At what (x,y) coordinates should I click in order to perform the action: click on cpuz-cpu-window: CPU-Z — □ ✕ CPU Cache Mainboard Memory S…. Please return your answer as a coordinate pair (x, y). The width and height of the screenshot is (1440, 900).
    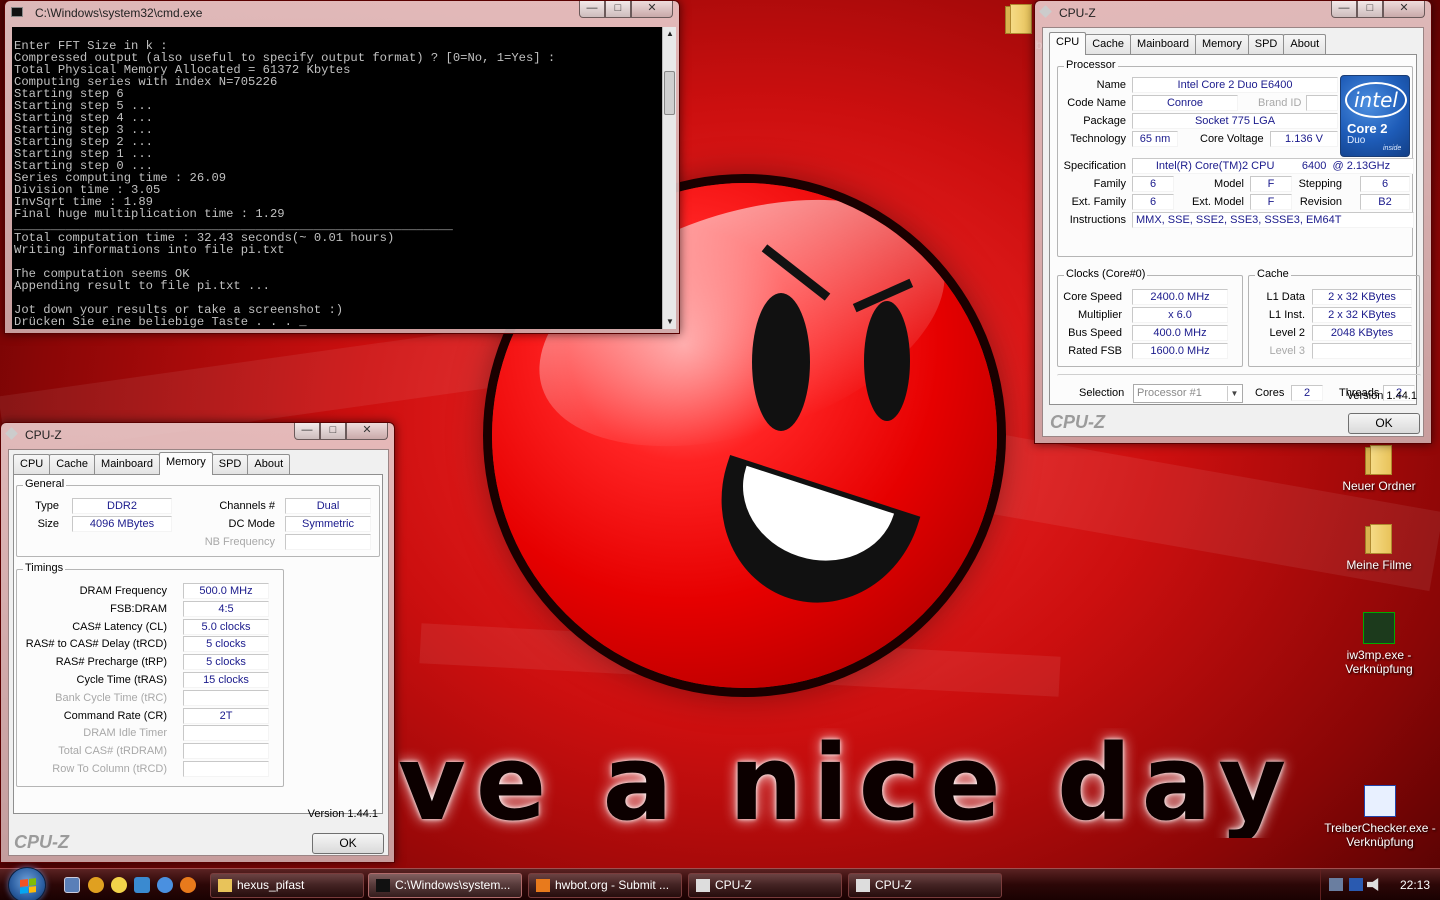
    Looking at the image, I should click on (1233, 222).